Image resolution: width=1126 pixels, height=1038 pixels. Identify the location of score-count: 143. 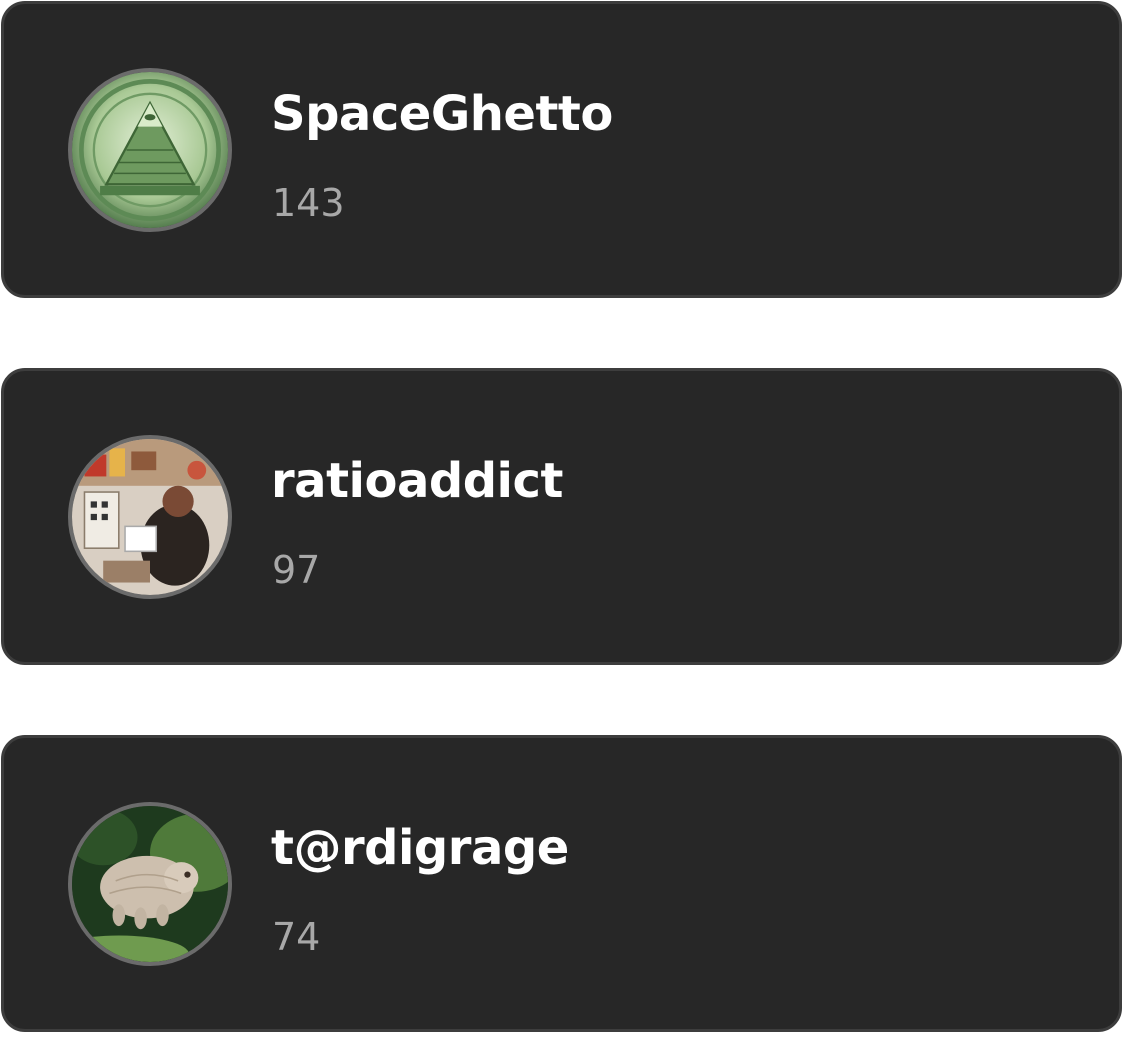
(308, 203).